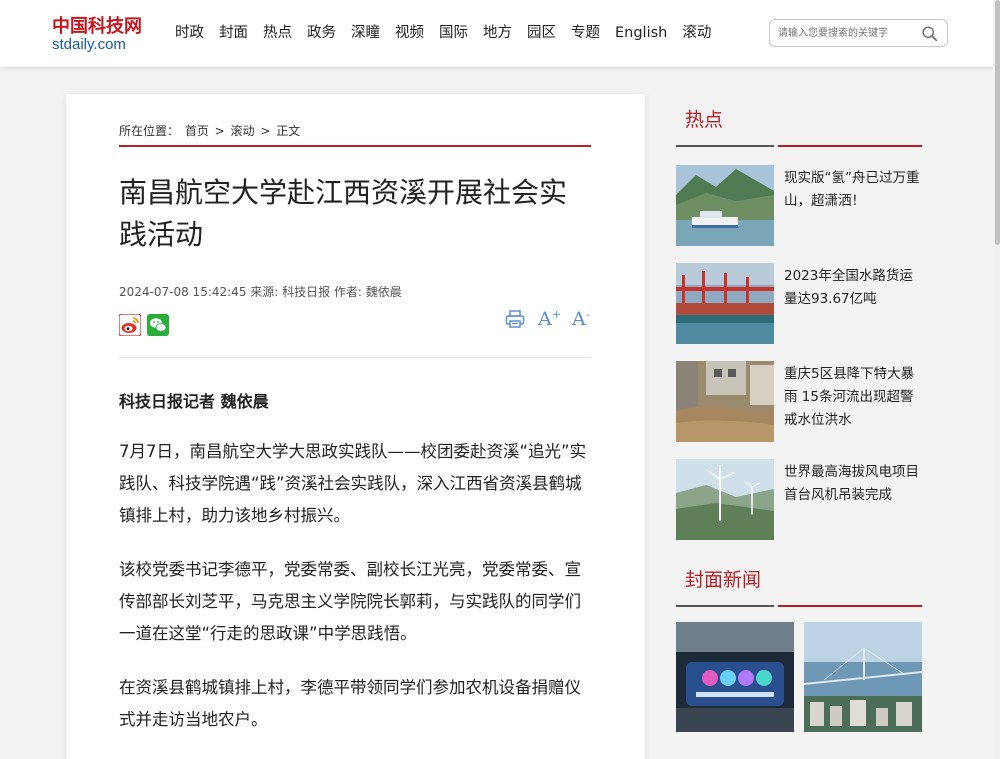  I want to click on hot-item: 世界最高海拔风电项目首台风机吊装完成, so click(799, 499).